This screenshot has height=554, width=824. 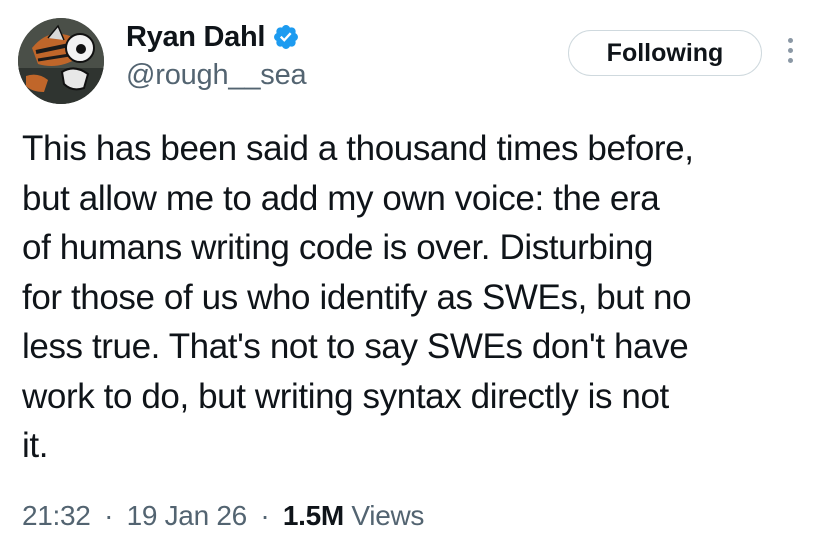 What do you see at coordinates (195, 37) in the screenshot?
I see `display-name: Ryan Dahl` at bounding box center [195, 37].